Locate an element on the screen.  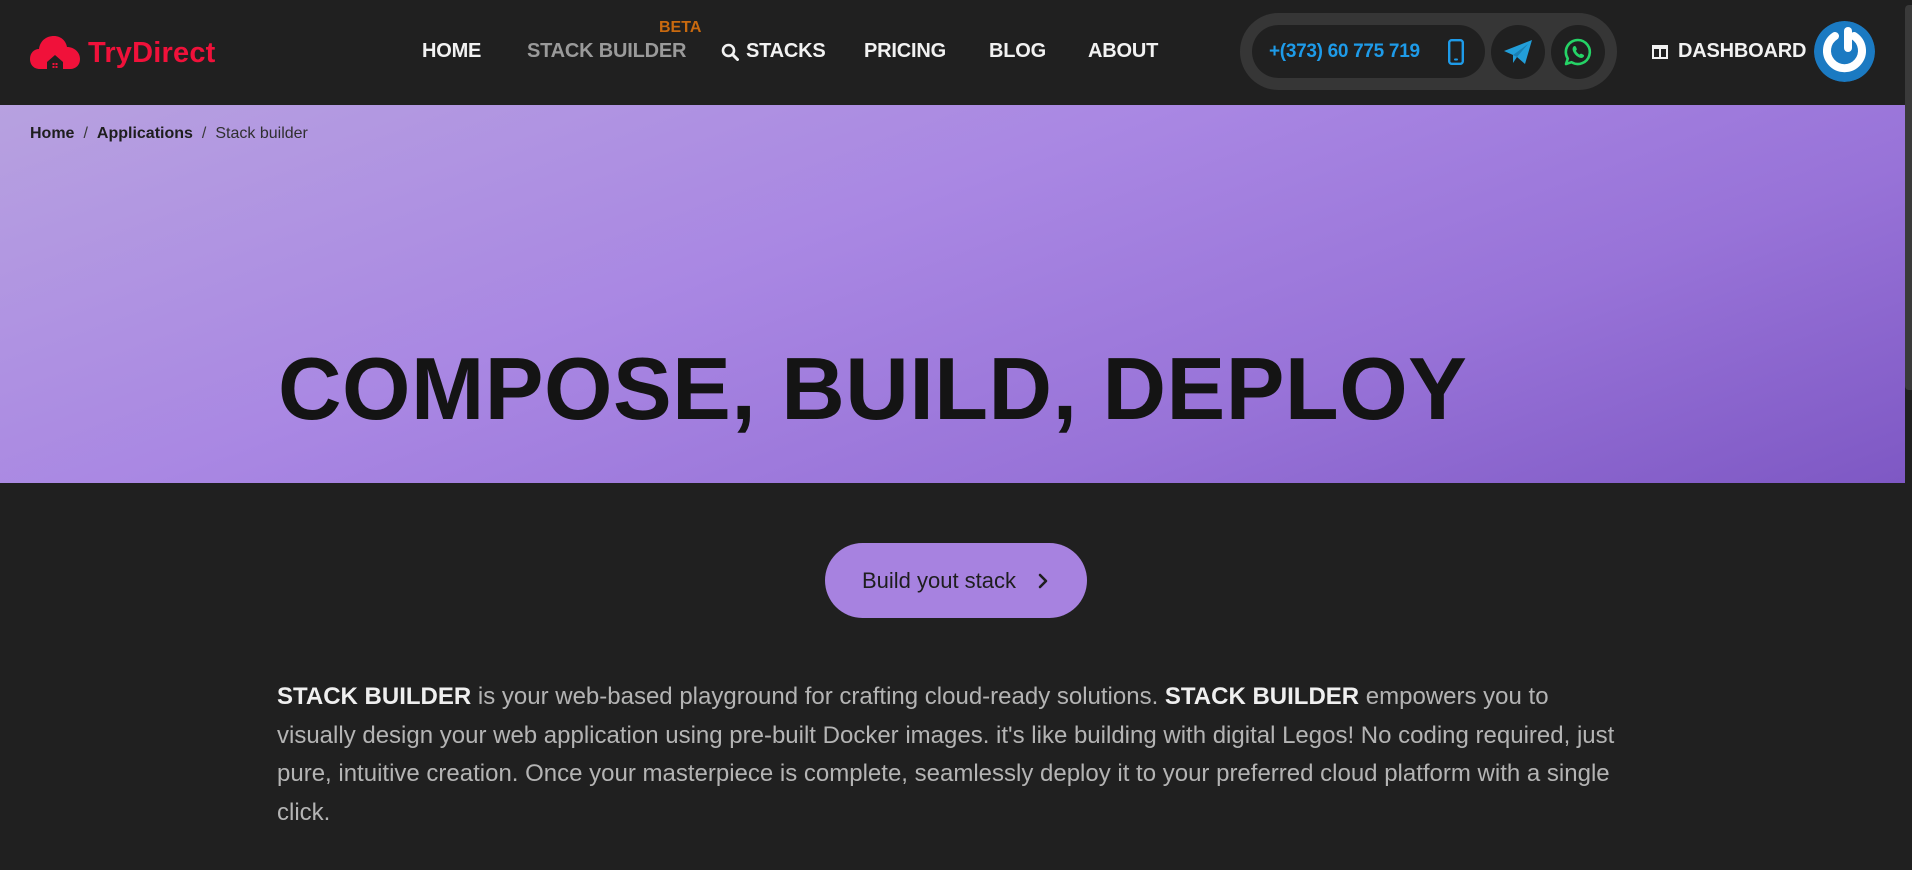
chevron-right-icon is located at coordinates (1043, 580).